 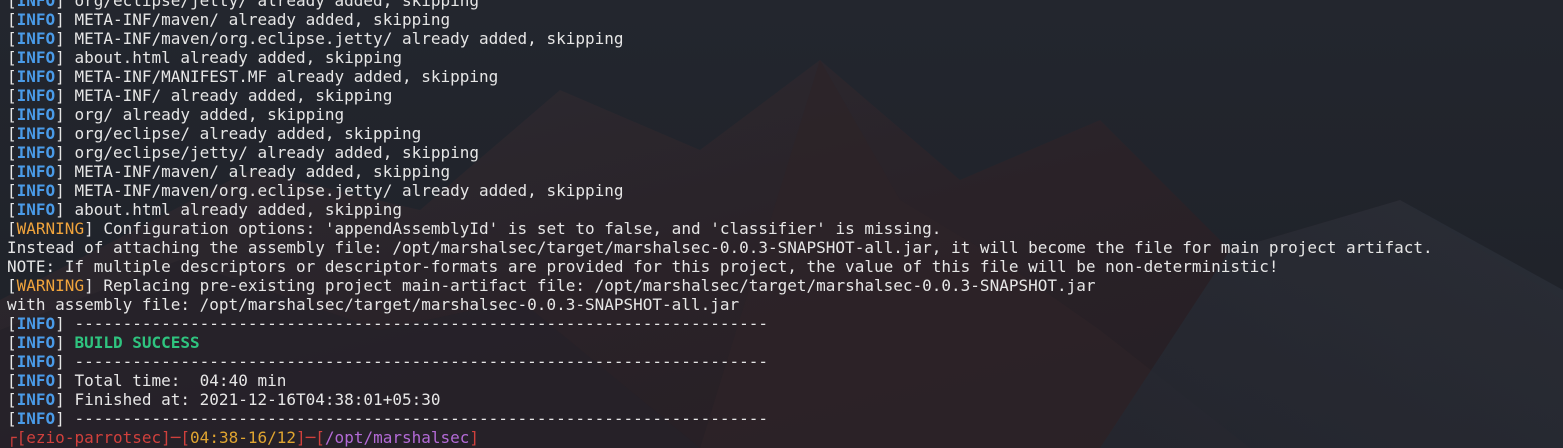 I want to click on output-line: [INFO] BUILD SUCCESS, so click(x=103, y=342).